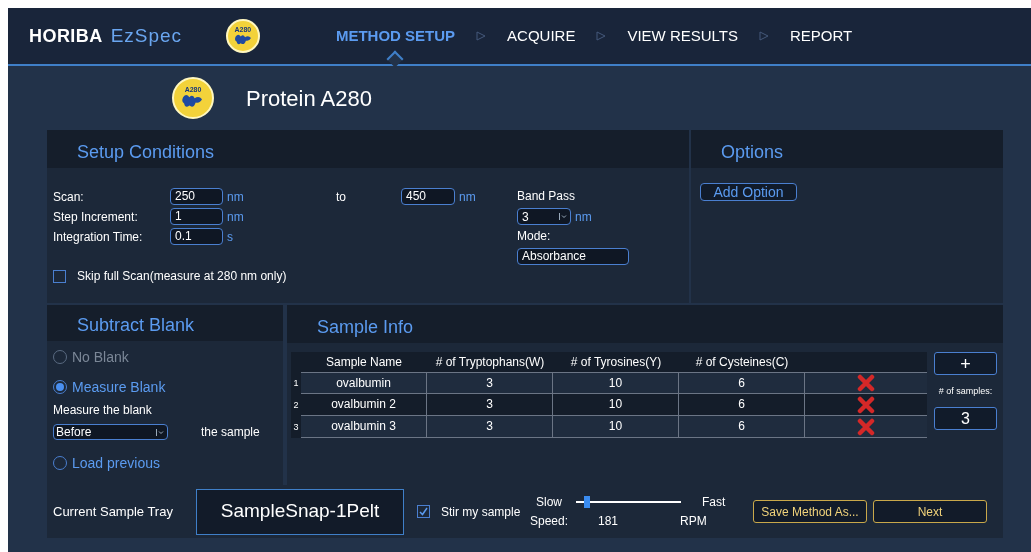 This screenshot has width=1031, height=552. I want to click on input-field: 450, so click(428, 196).